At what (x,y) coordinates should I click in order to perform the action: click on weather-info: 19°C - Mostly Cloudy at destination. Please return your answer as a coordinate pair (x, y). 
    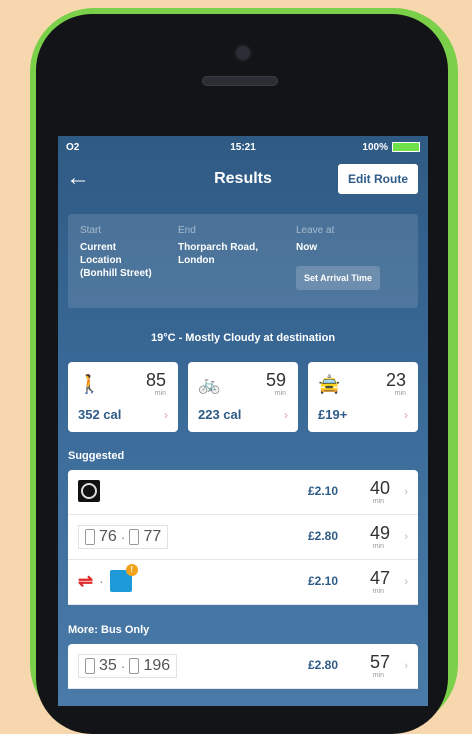
    Looking at the image, I should click on (243, 338).